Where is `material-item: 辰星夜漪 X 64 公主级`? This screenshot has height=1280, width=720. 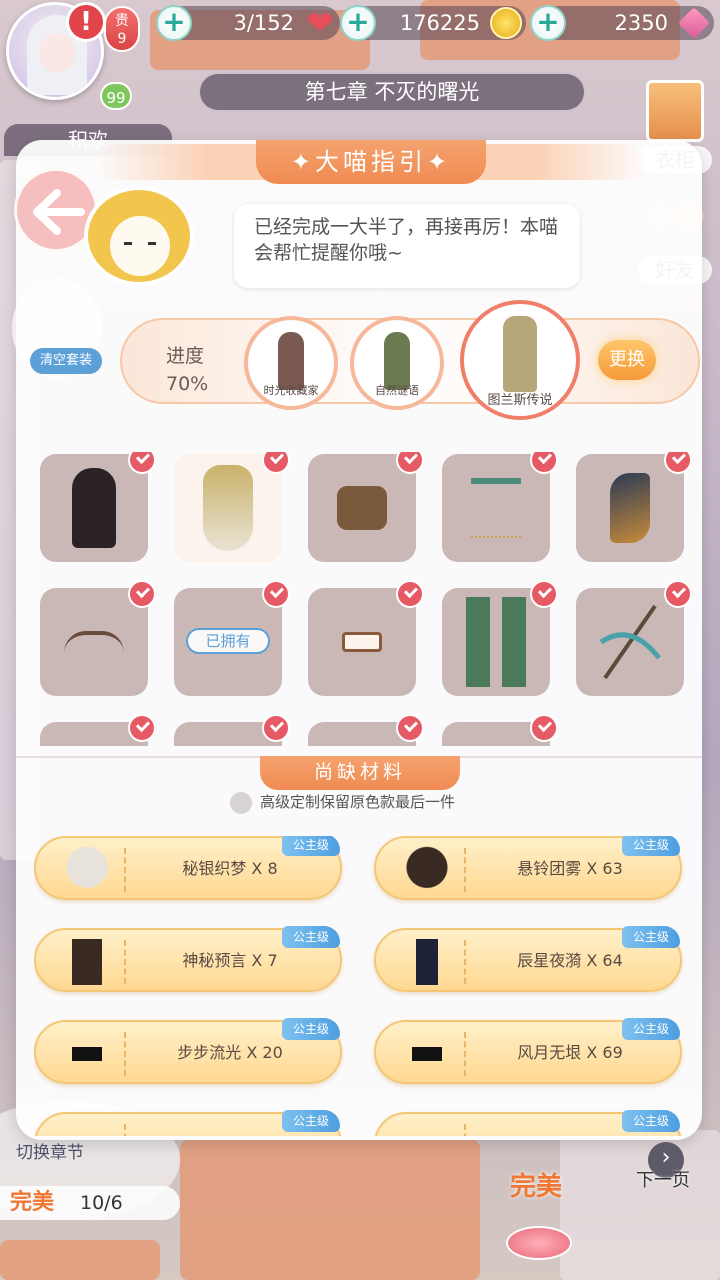 material-item: 辰星夜漪 X 64 公主级 is located at coordinates (528, 959).